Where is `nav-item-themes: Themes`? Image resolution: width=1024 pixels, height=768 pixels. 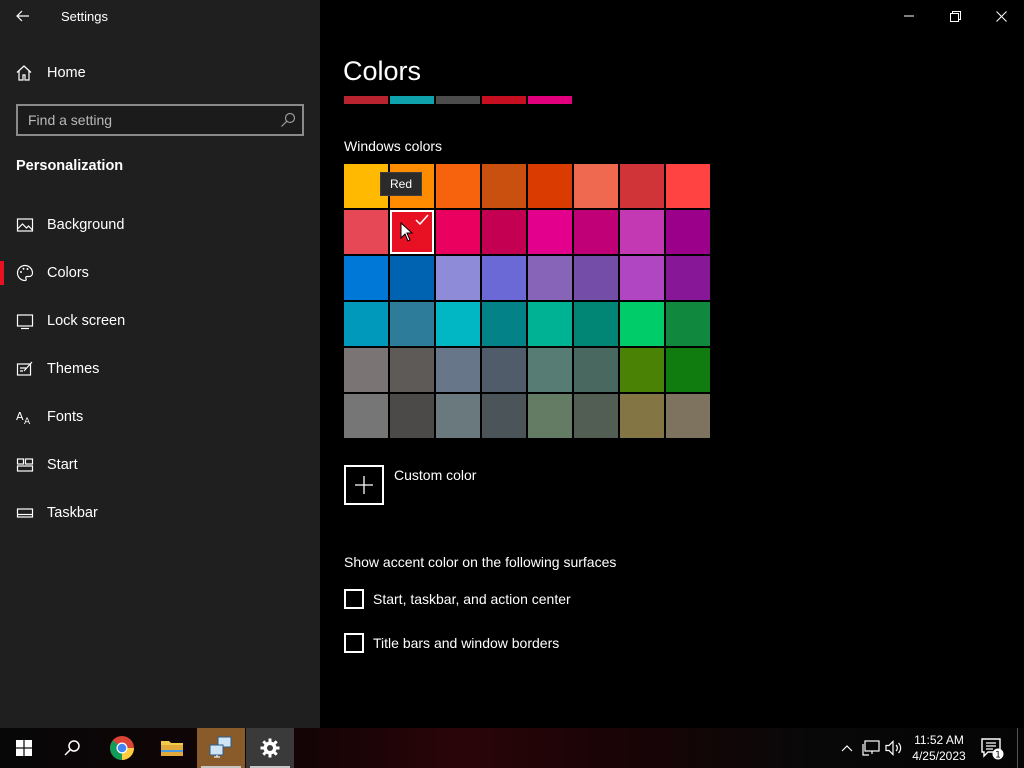
nav-item-themes: Themes is located at coordinates (160, 369).